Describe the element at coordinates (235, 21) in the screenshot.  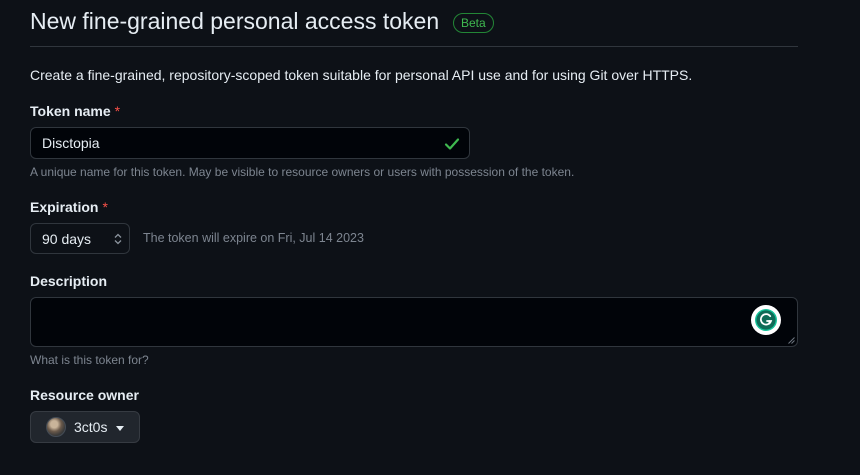
I see `page-title: New fine-grained personal access token` at that location.